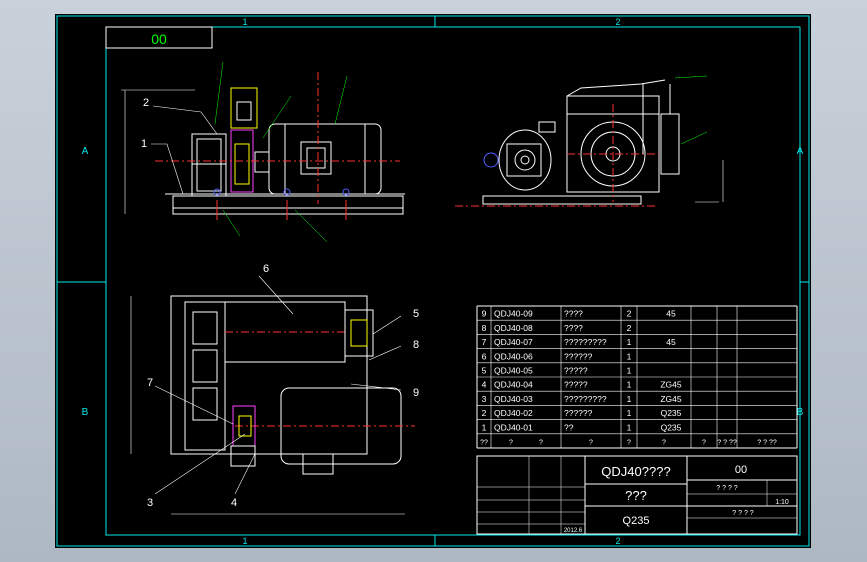  I want to click on material: Q235, so click(636, 521).